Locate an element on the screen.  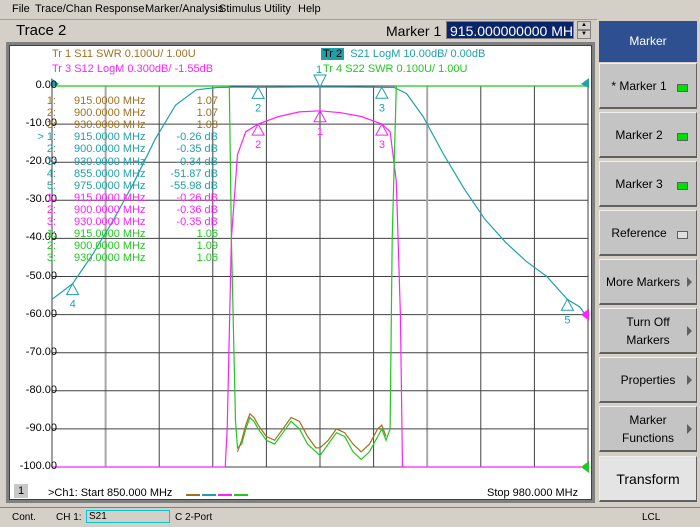
marker-active-triangle is located at coordinates (320, 81).